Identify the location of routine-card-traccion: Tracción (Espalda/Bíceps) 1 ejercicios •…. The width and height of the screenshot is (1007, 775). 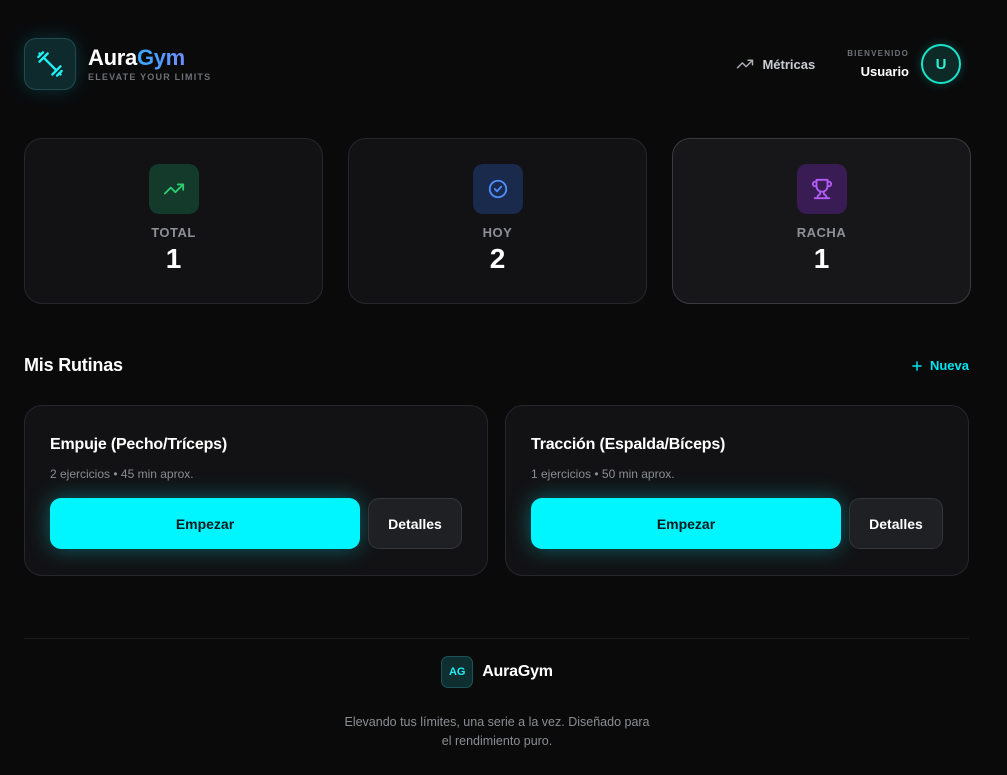
(737, 490).